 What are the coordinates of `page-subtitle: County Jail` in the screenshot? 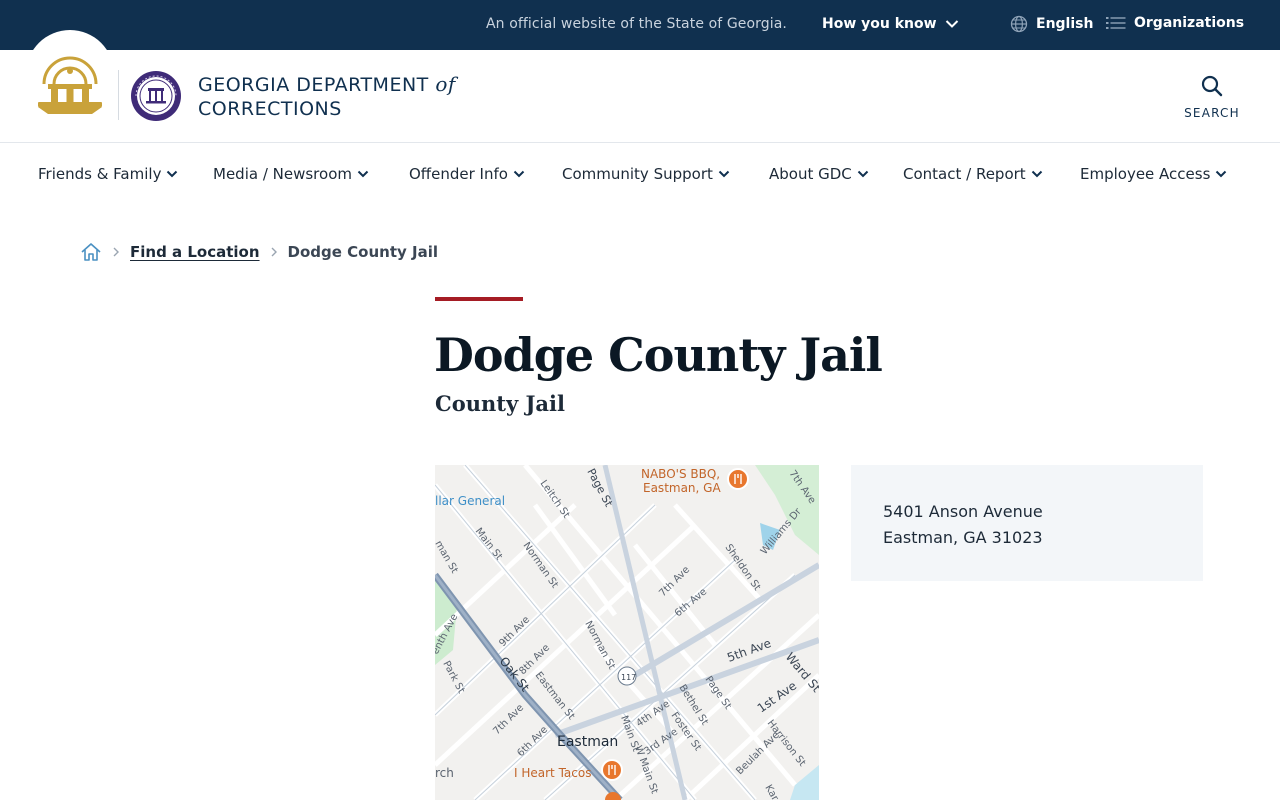 It's located at (500, 403).